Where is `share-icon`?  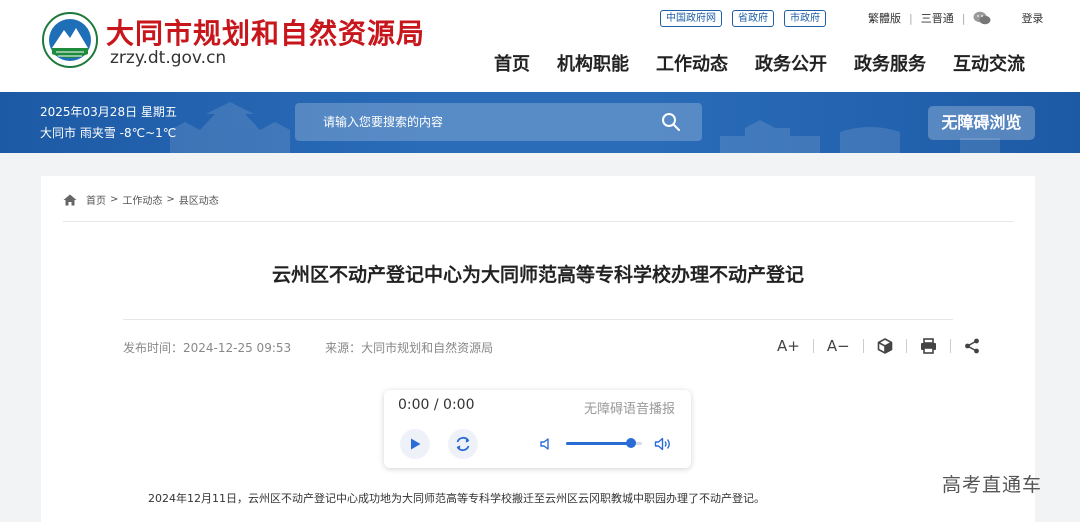 share-icon is located at coordinates (971, 346).